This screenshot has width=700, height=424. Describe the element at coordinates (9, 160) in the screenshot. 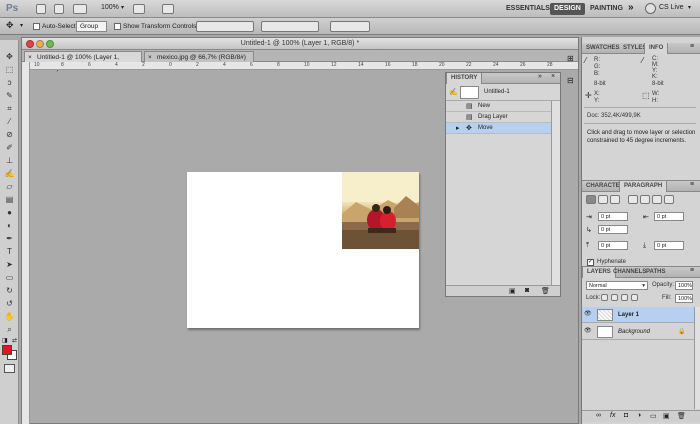

I see `clone-stamp-icon: ⊥` at that location.